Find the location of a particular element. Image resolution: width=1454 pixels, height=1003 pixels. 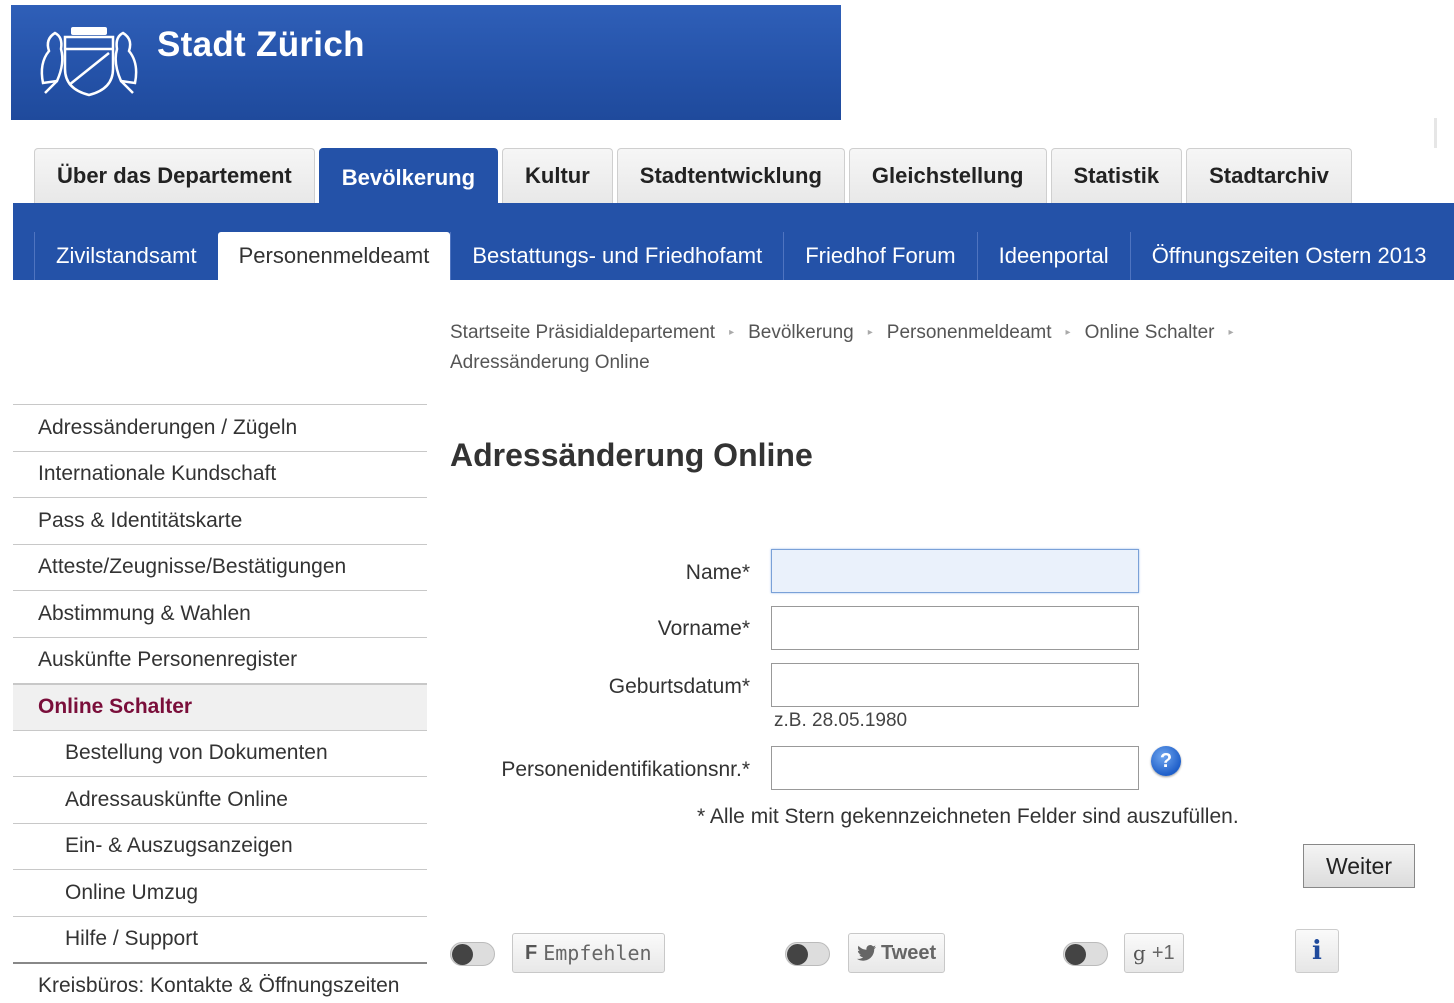

sidebar-item-bestellung-dokumente: Bestellung von Dokumenten is located at coordinates (220, 753).